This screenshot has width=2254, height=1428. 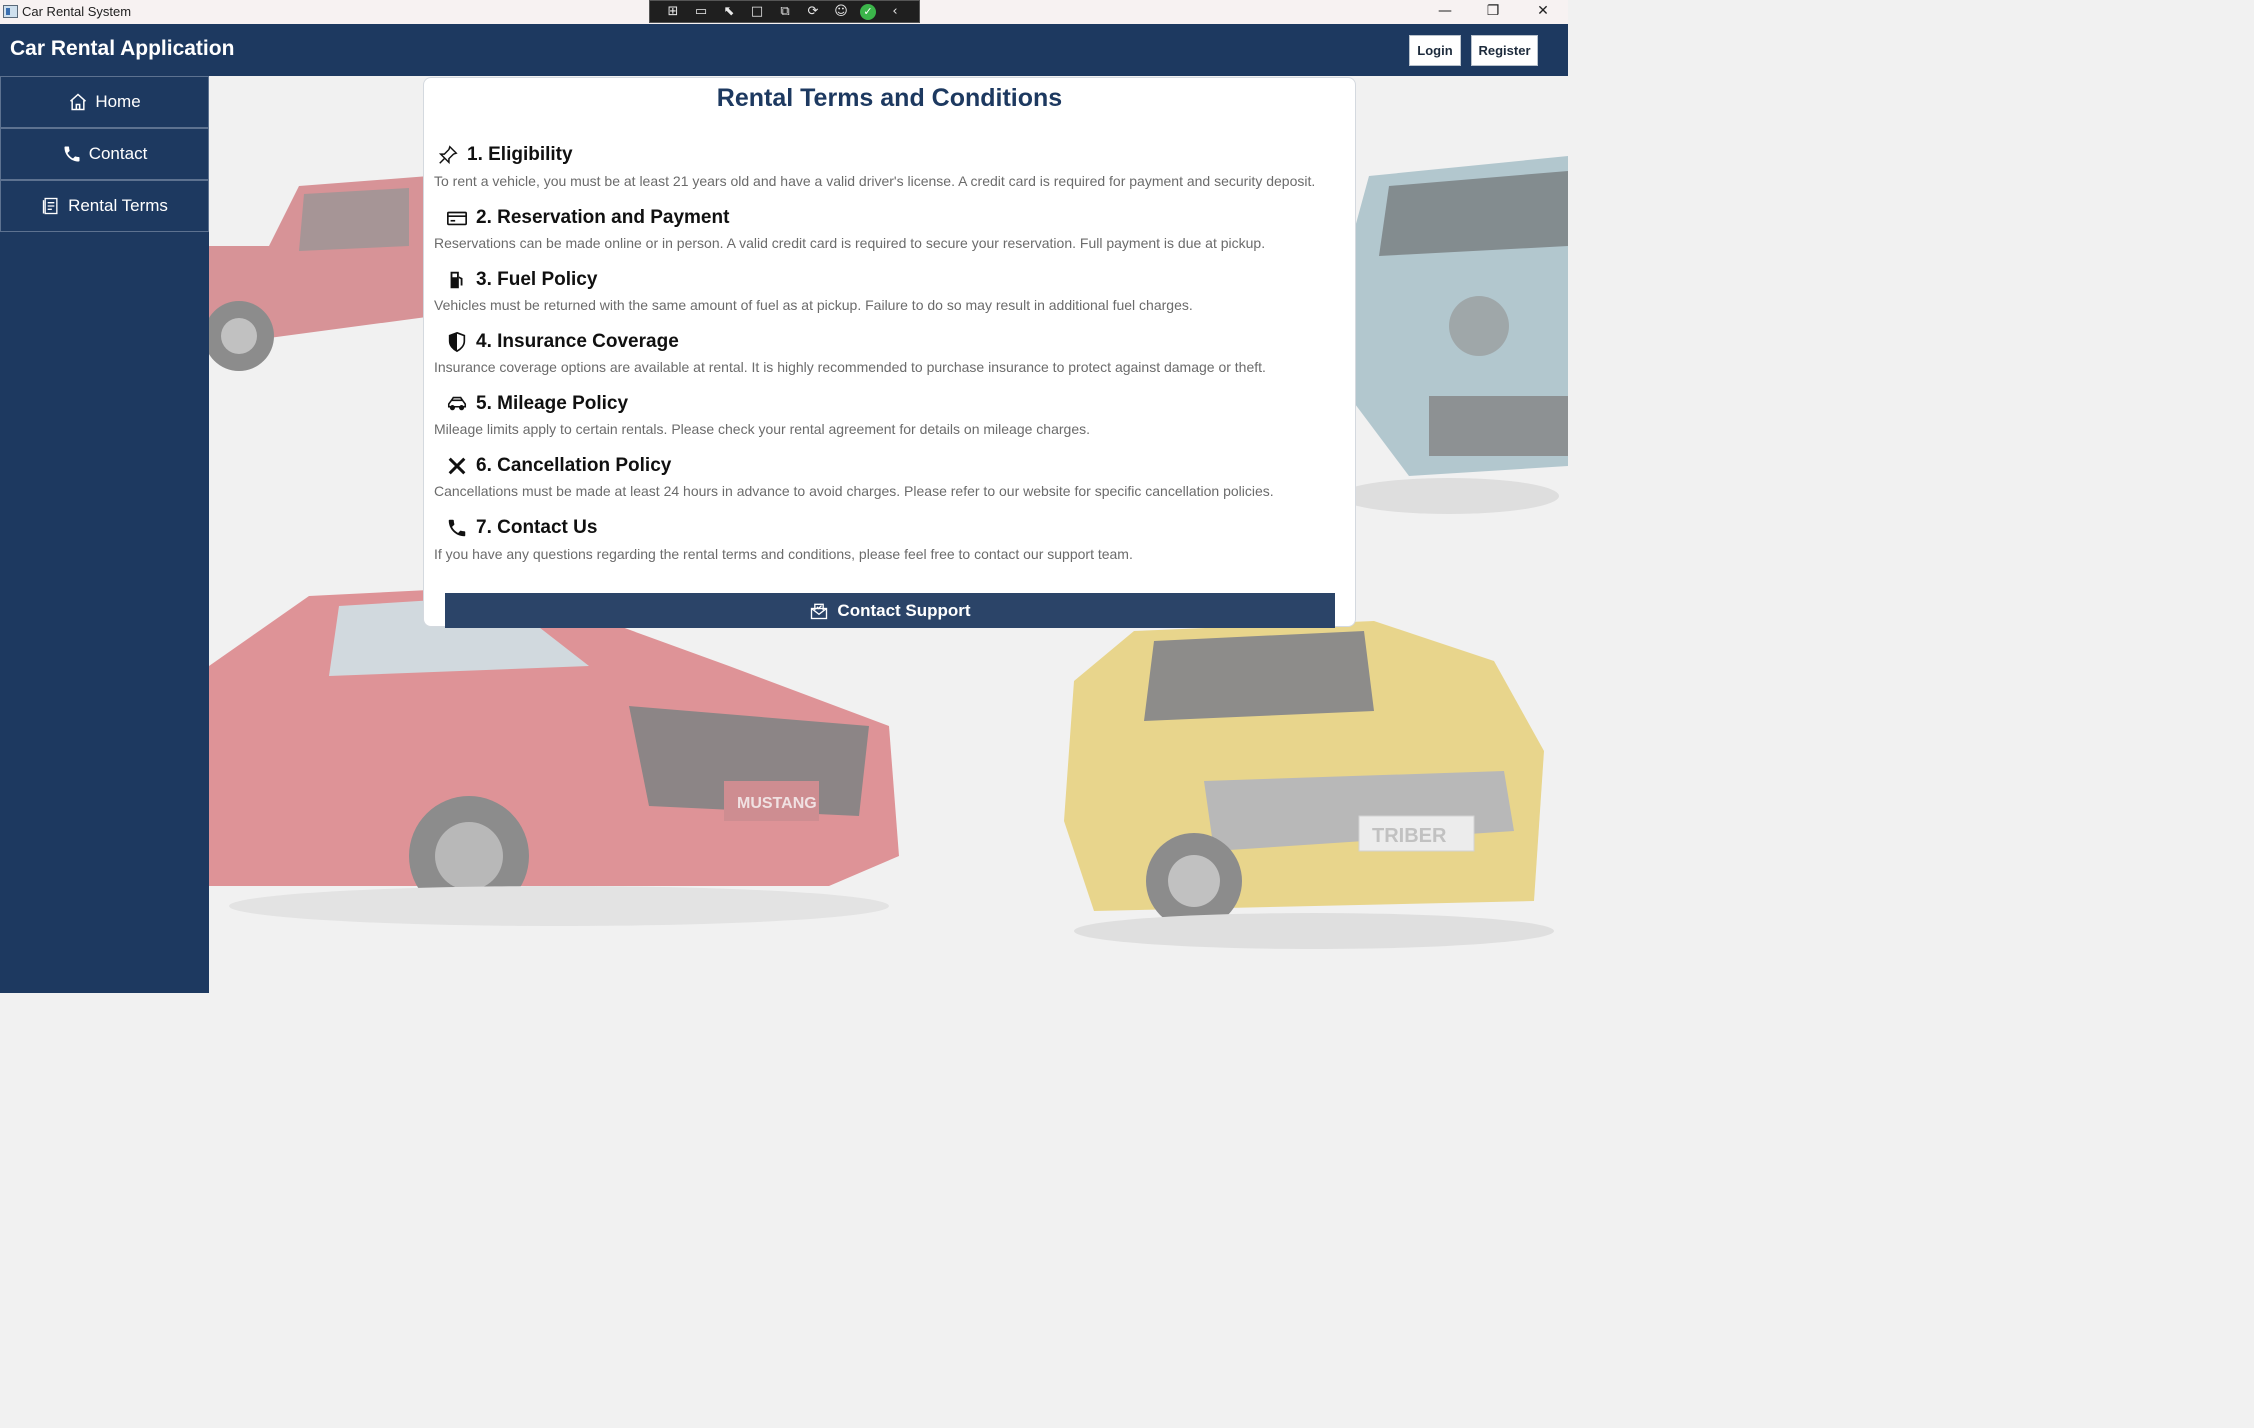 I want to click on sidebar-item-home: Home, so click(x=104, y=102).